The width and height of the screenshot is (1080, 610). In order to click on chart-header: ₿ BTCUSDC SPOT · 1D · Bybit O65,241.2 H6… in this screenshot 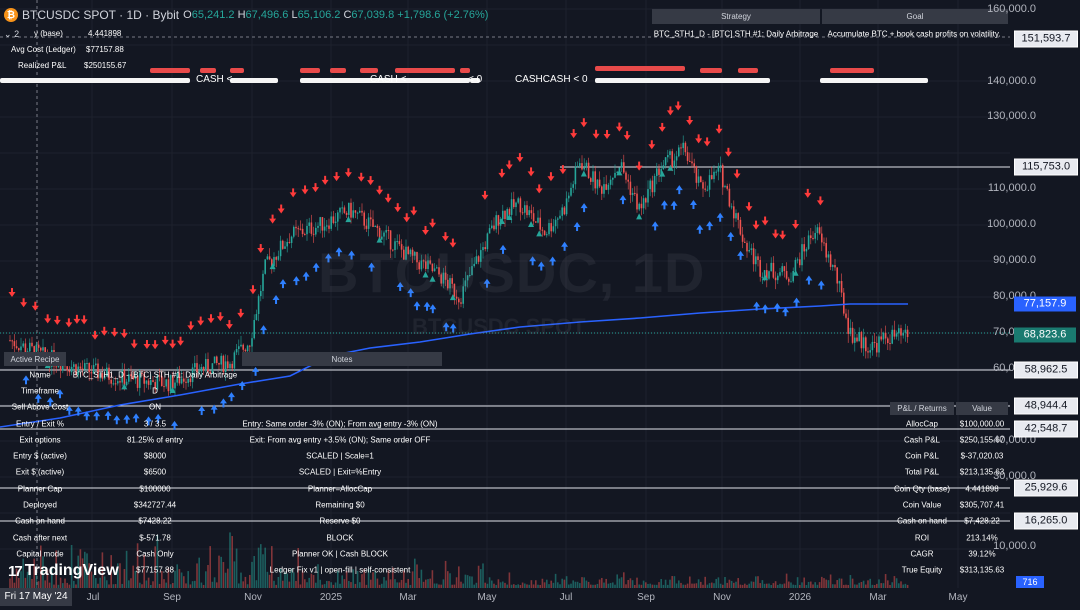, I will do `click(246, 15)`.